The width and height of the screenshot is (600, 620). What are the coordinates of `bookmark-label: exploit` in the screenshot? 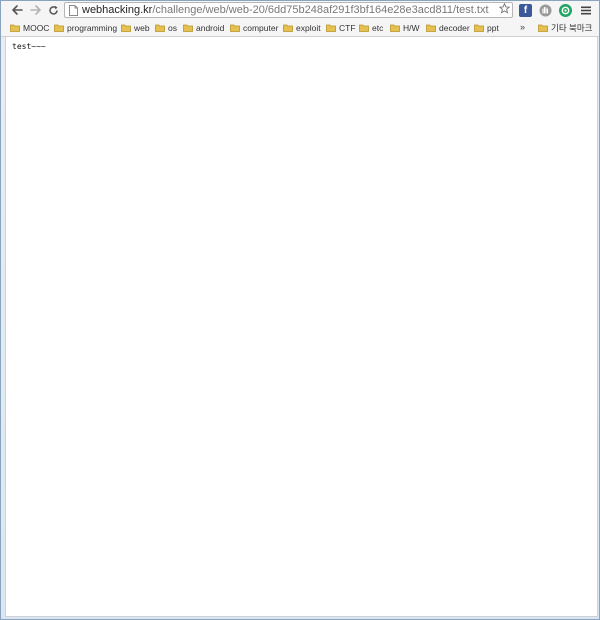 It's located at (308, 28).